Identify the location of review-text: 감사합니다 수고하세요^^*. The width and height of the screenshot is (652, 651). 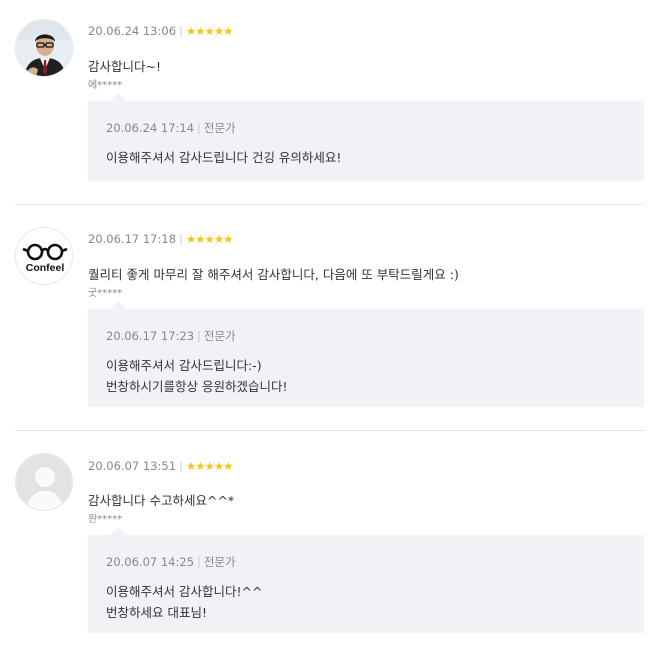
(161, 500).